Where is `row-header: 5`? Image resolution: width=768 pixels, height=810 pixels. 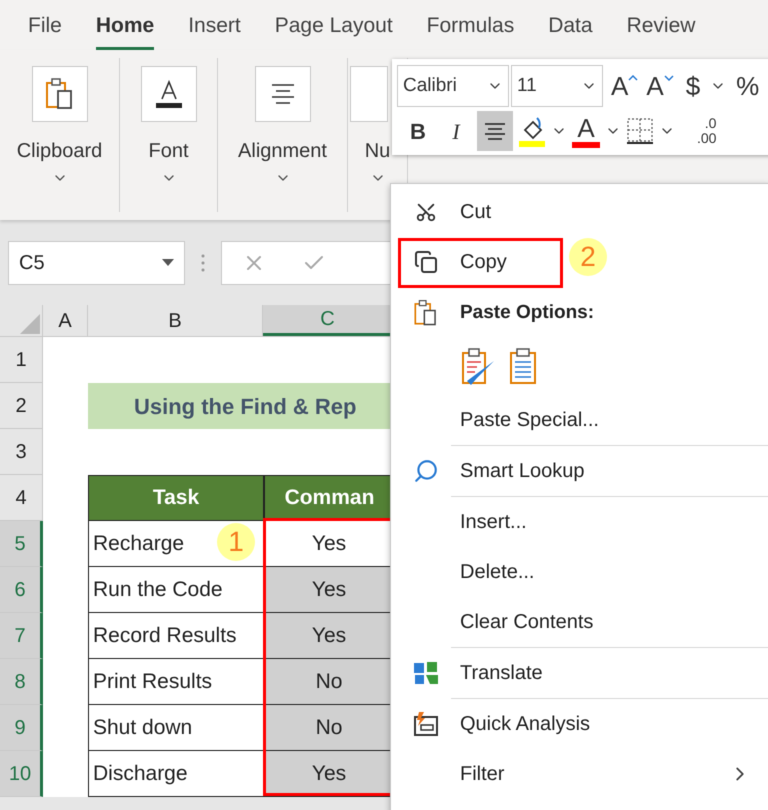
row-header: 5 is located at coordinates (21, 544).